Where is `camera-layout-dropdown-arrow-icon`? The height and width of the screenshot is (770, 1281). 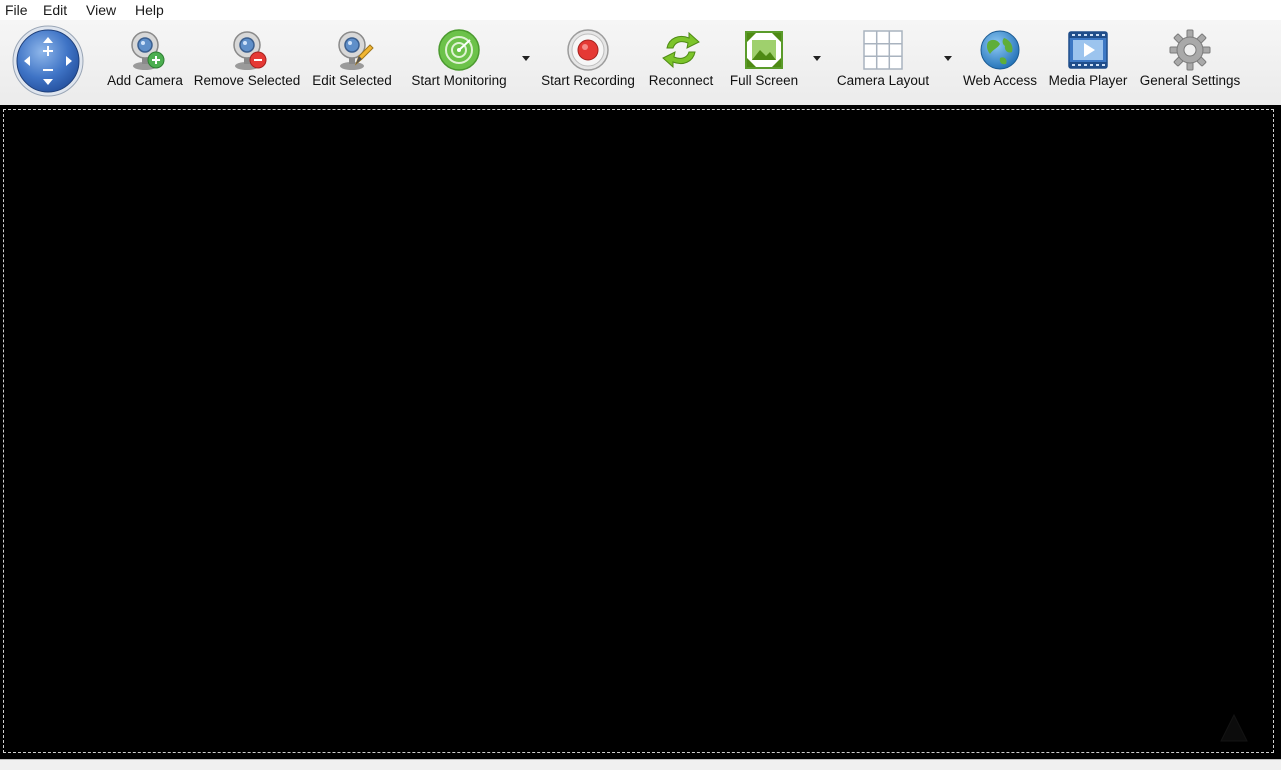 camera-layout-dropdown-arrow-icon is located at coordinates (948, 59).